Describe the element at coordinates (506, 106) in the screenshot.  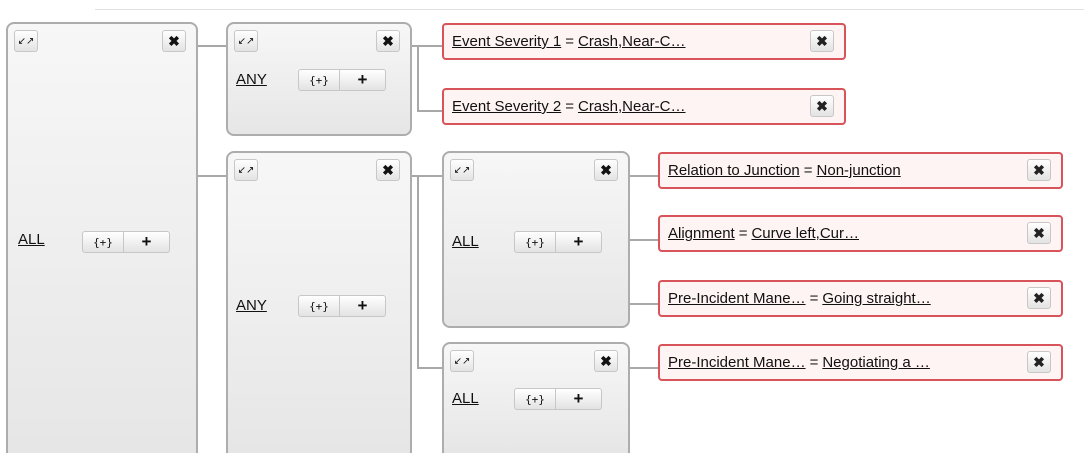
I see `condition-field: Event Severity 2` at that location.